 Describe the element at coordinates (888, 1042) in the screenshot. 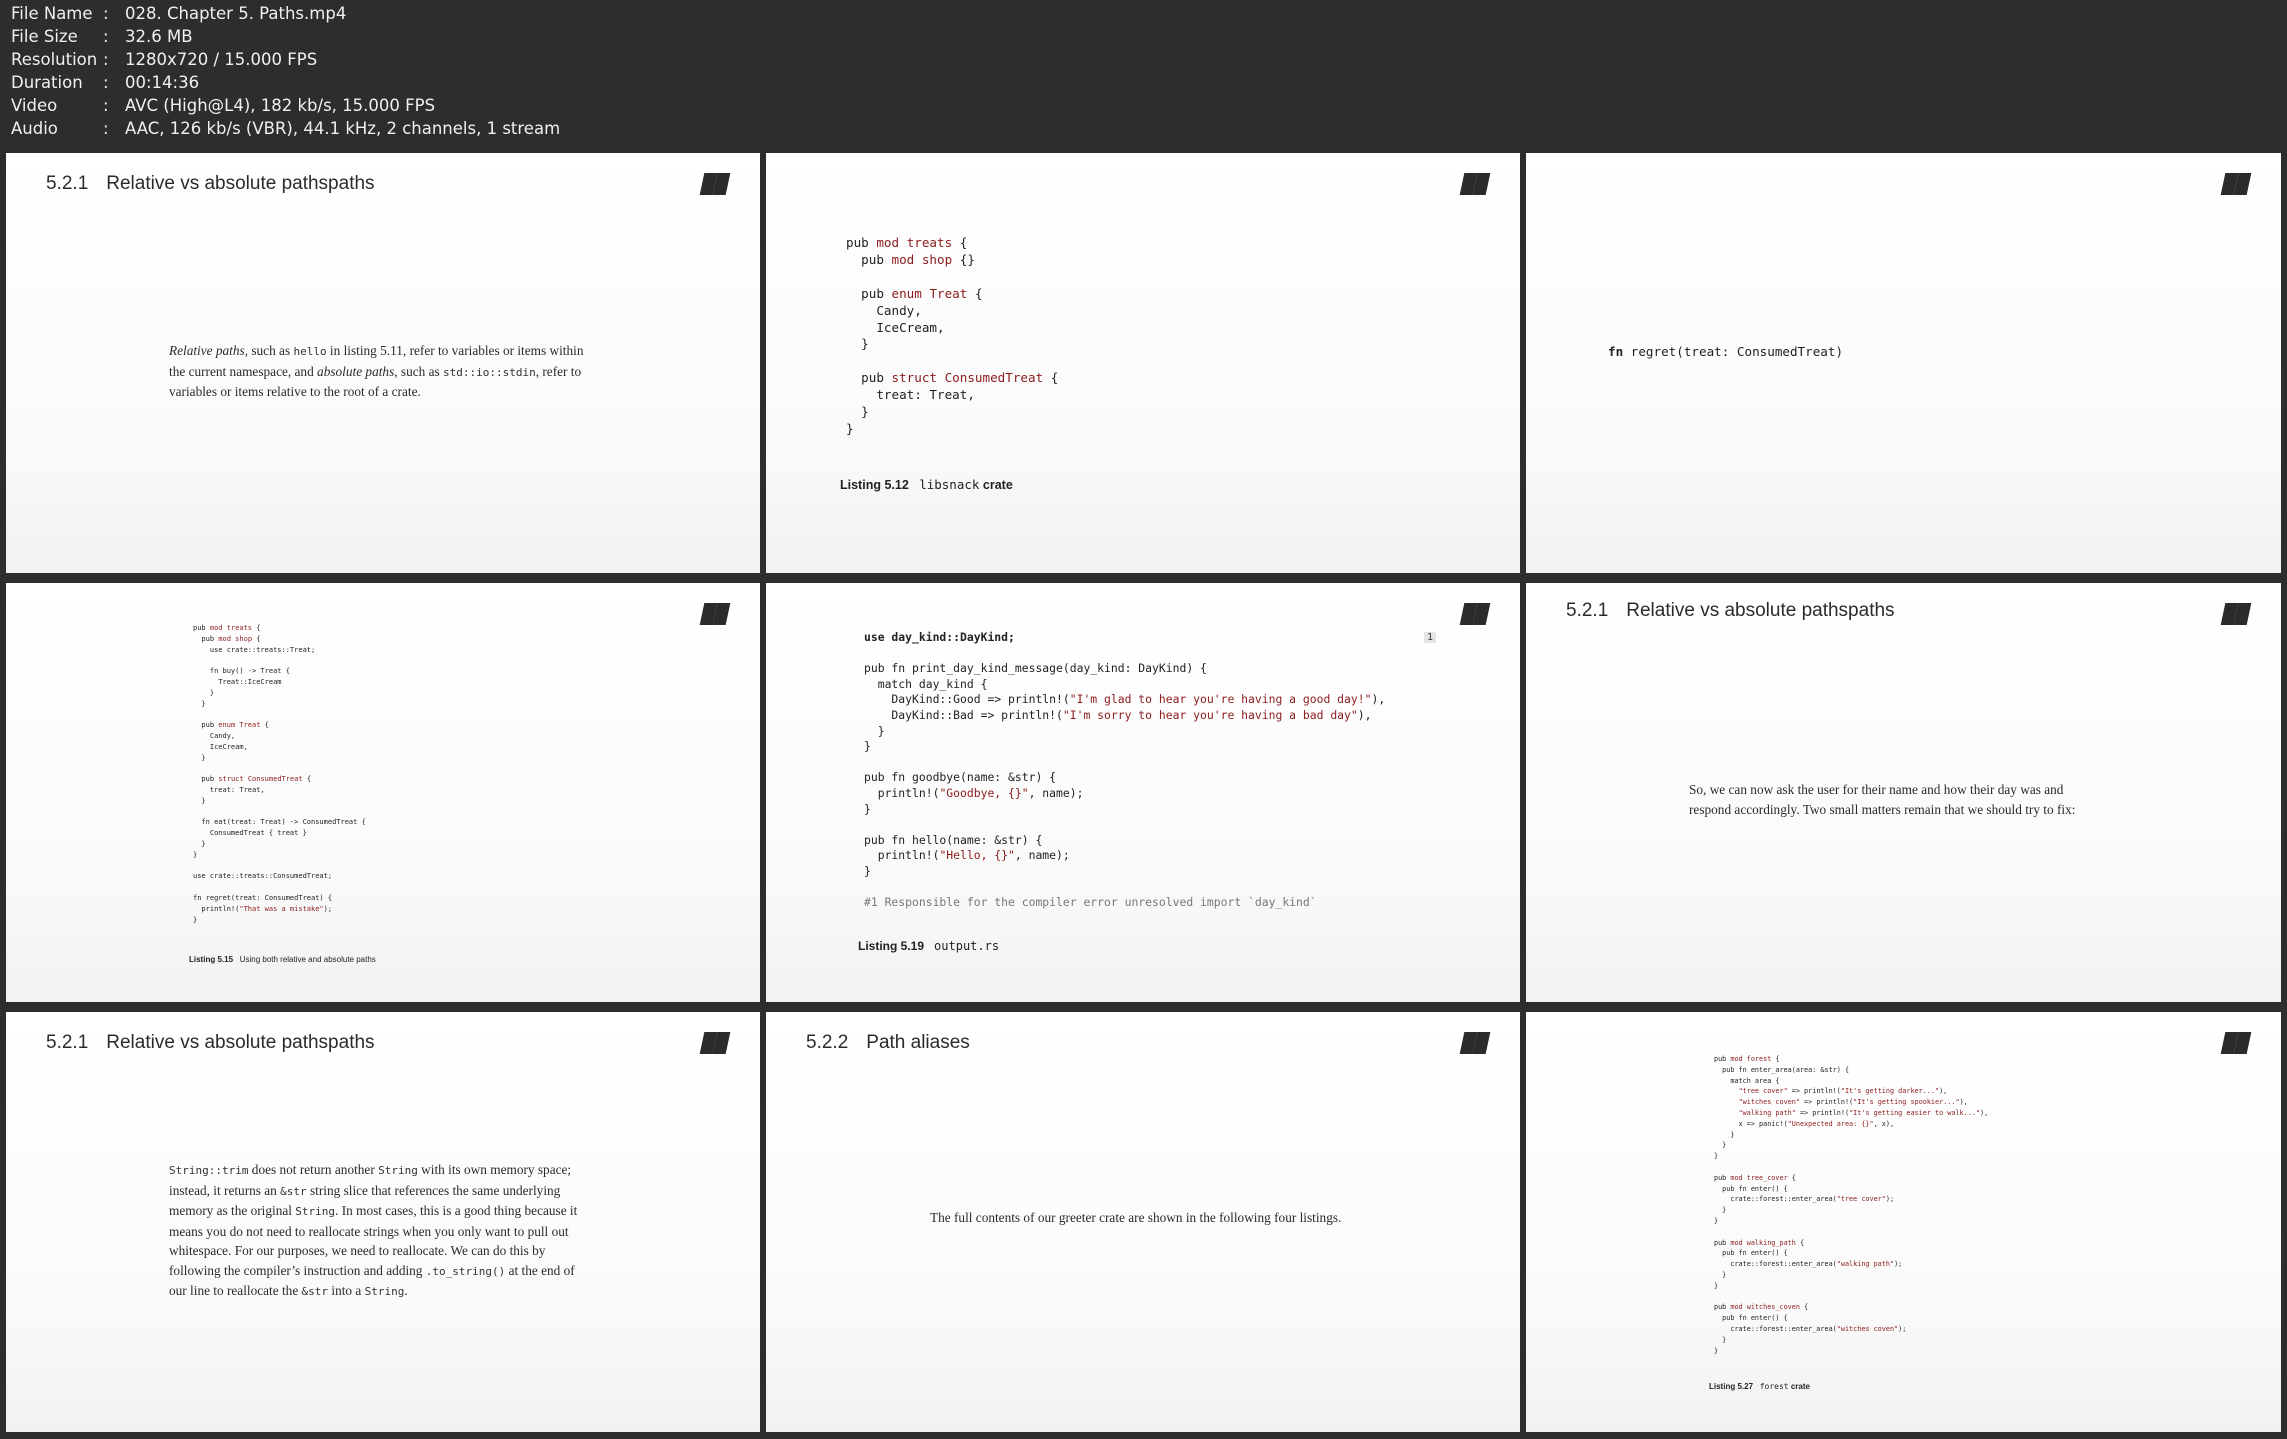

I see `slide-section-heading: 5.2.2 Path aliases` at that location.